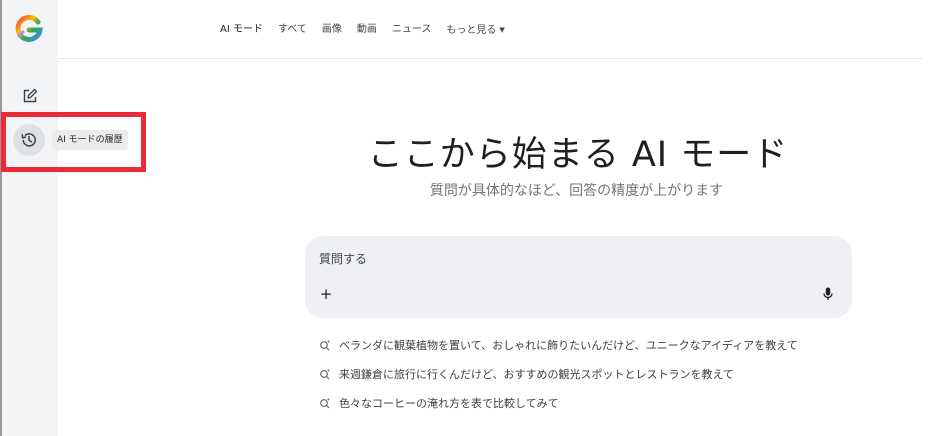  What do you see at coordinates (490, 58) in the screenshot?
I see `header-divider` at bounding box center [490, 58].